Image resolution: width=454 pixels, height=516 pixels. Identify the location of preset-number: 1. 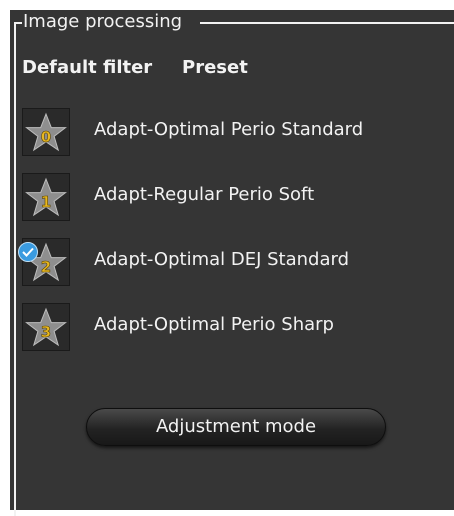
(46, 202).